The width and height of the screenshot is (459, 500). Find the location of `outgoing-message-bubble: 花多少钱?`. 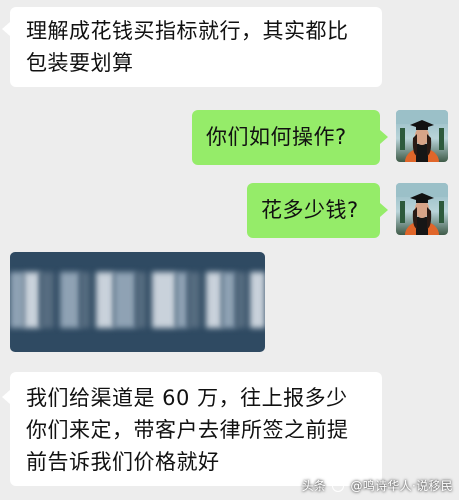

outgoing-message-bubble: 花多少钱? is located at coordinates (313, 210).